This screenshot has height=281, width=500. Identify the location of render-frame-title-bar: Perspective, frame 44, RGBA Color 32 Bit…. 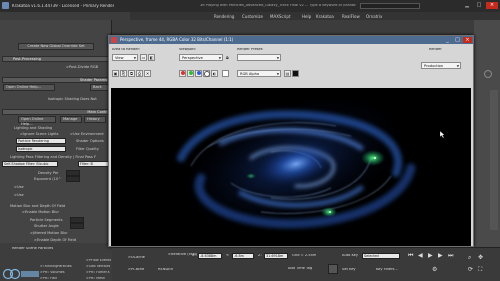
(291, 40).